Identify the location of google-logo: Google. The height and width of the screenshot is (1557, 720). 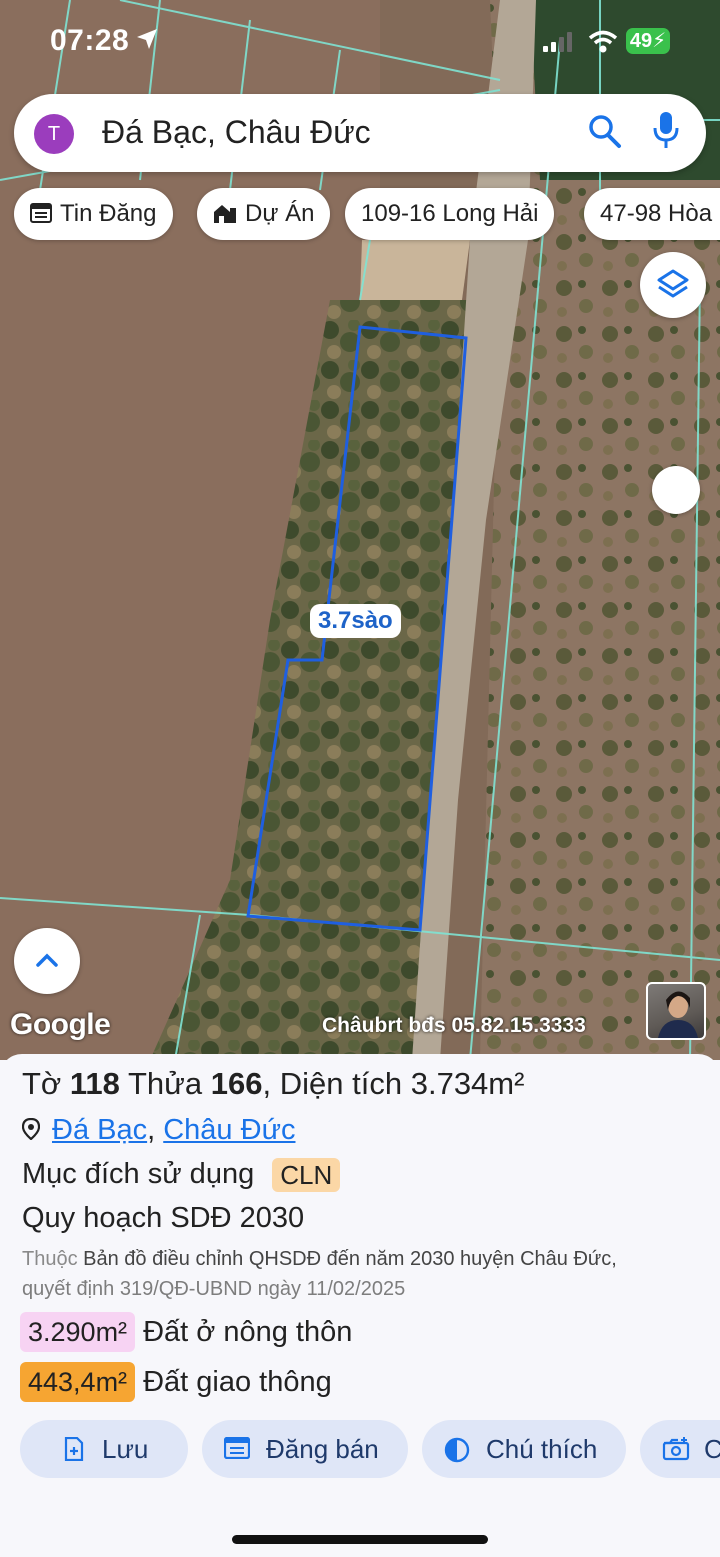
(60, 1024).